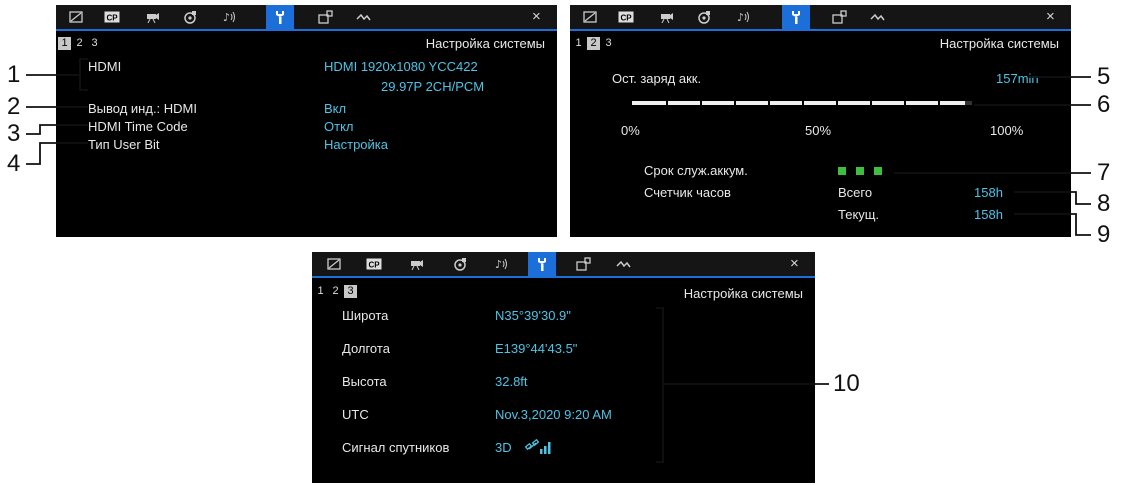 This screenshot has height=485, width=1129. Describe the element at coordinates (1104, 203) in the screenshot. I see `callout-8: 8` at that location.